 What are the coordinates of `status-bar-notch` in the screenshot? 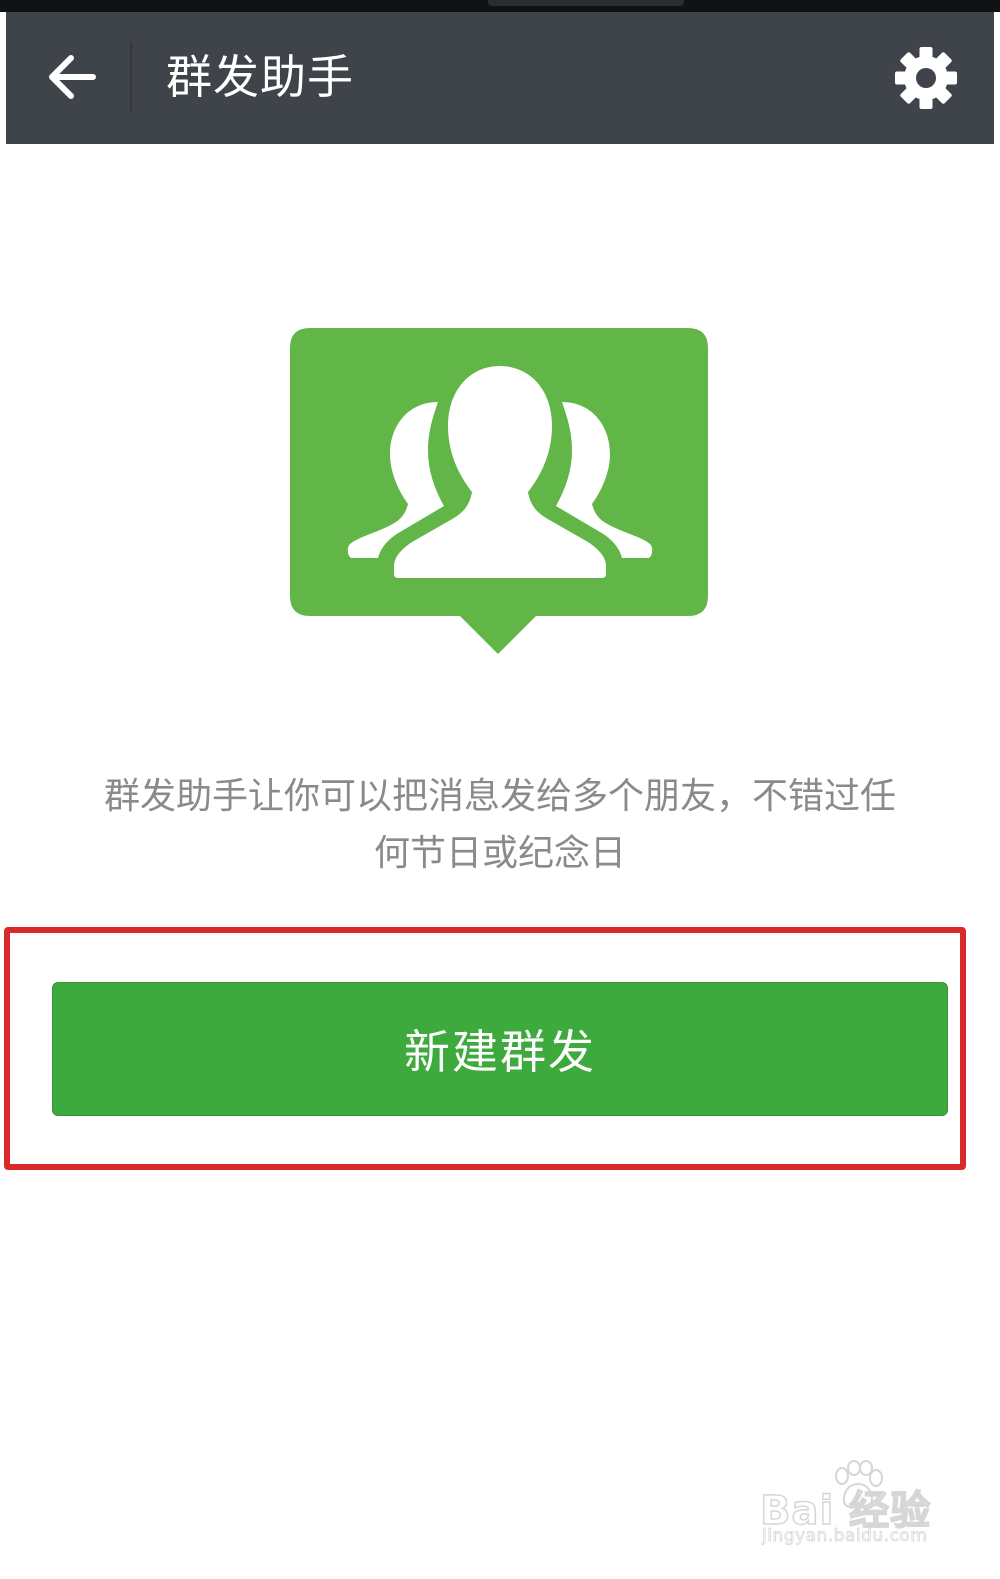 It's located at (586, 3).